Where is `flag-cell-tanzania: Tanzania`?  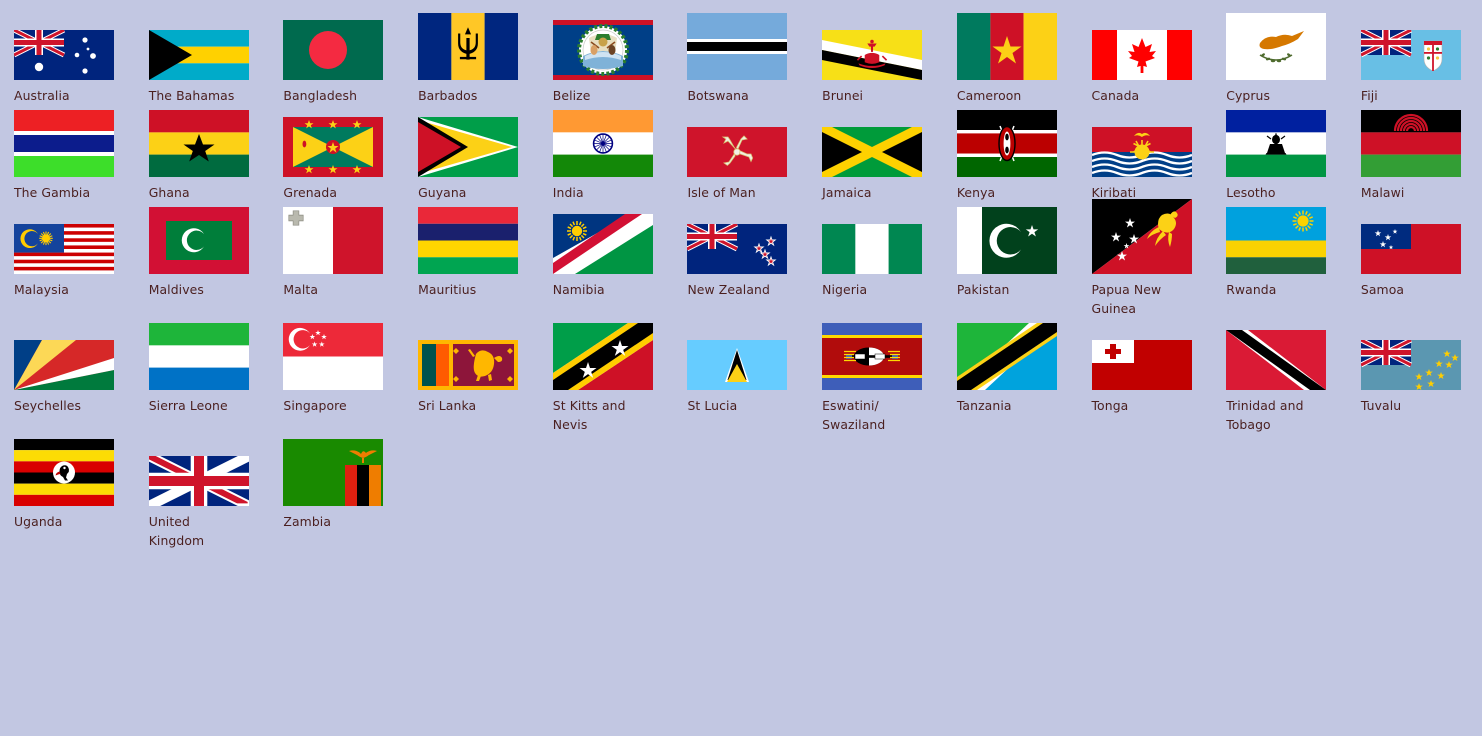
flag-cell-tanzania: Tanzania is located at coordinates (1010, 376).